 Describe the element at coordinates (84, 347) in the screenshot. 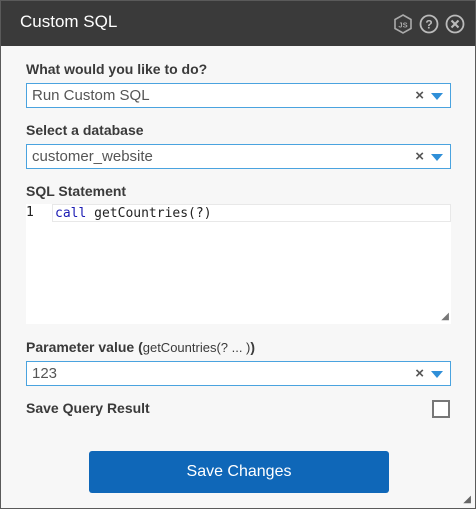

I see `parameter-label-text: Parameter value (` at that location.